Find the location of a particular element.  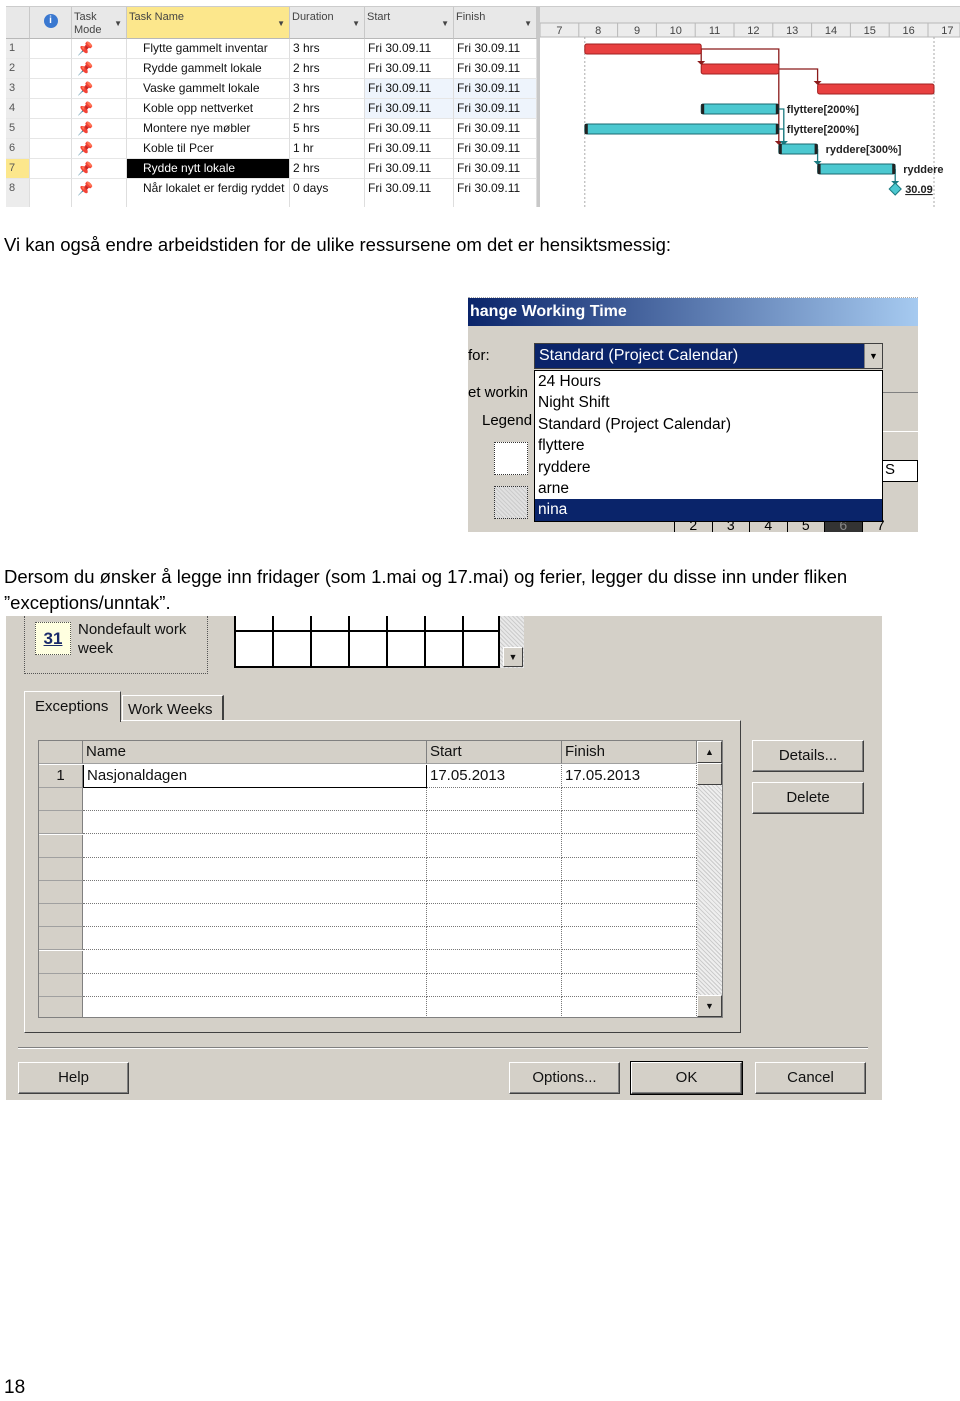

name-cell: Rydde nytt lokale is located at coordinates (208, 169).